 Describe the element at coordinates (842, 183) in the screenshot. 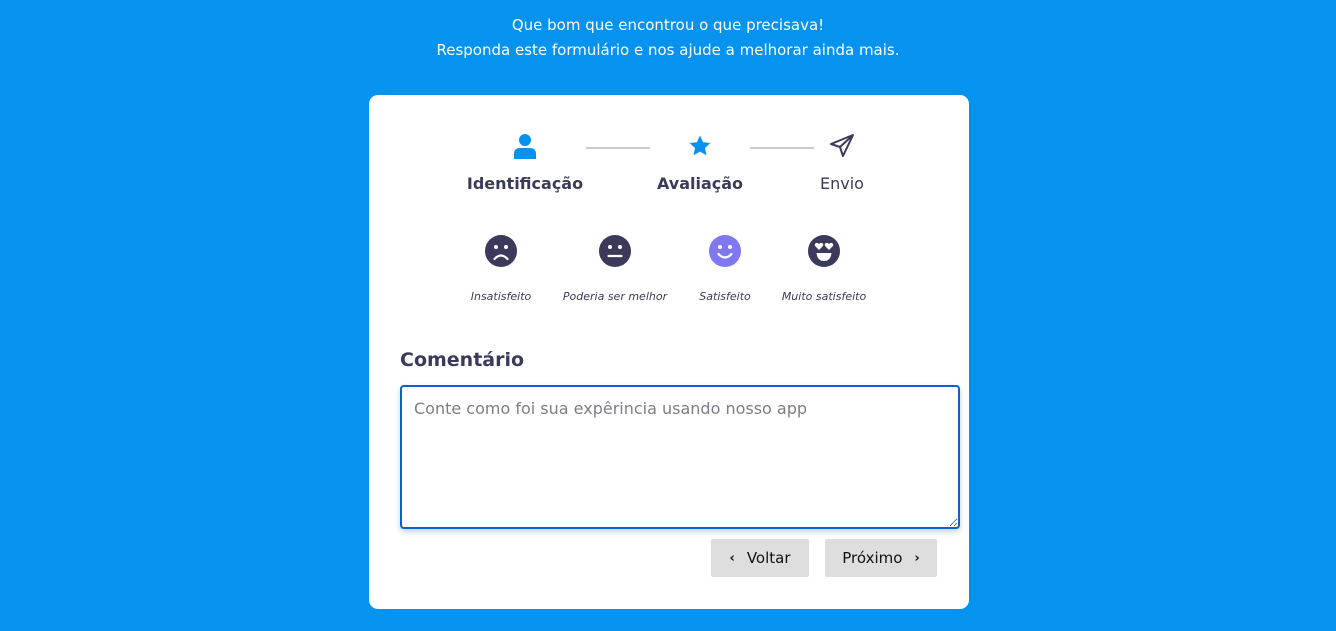

I see `step-label: Envio` at that location.